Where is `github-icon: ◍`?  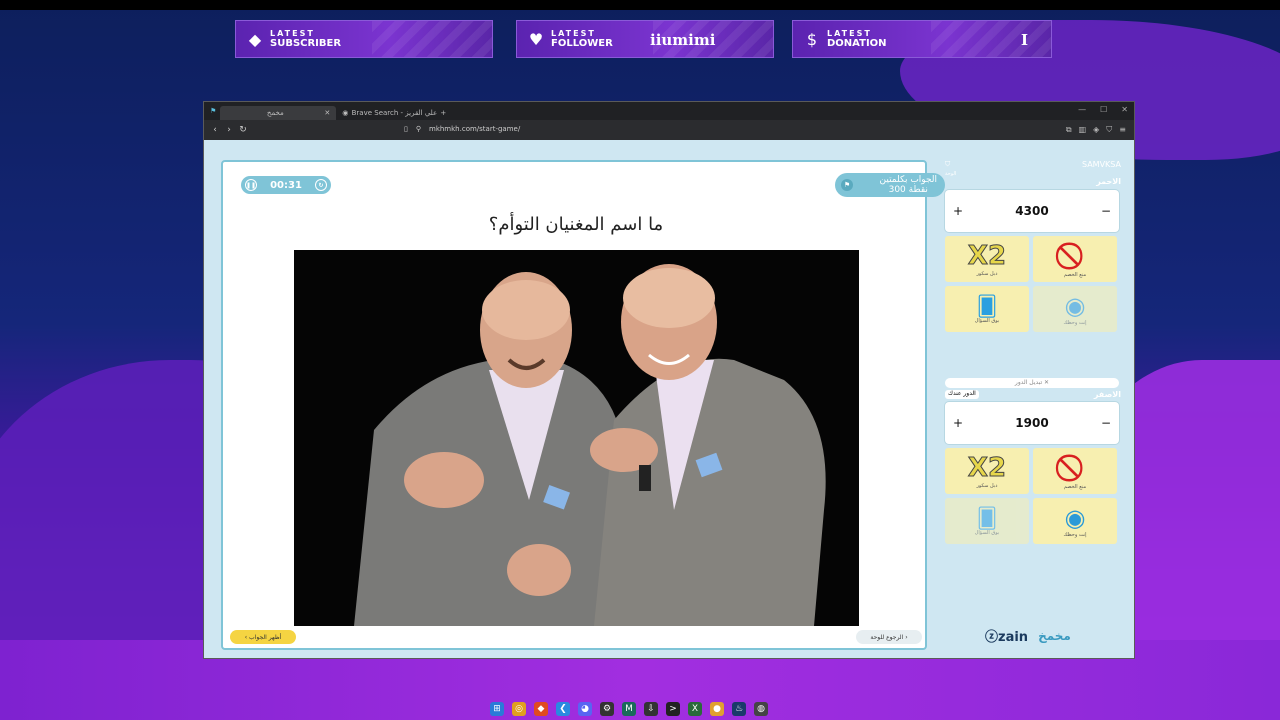 github-icon: ◍ is located at coordinates (761, 709).